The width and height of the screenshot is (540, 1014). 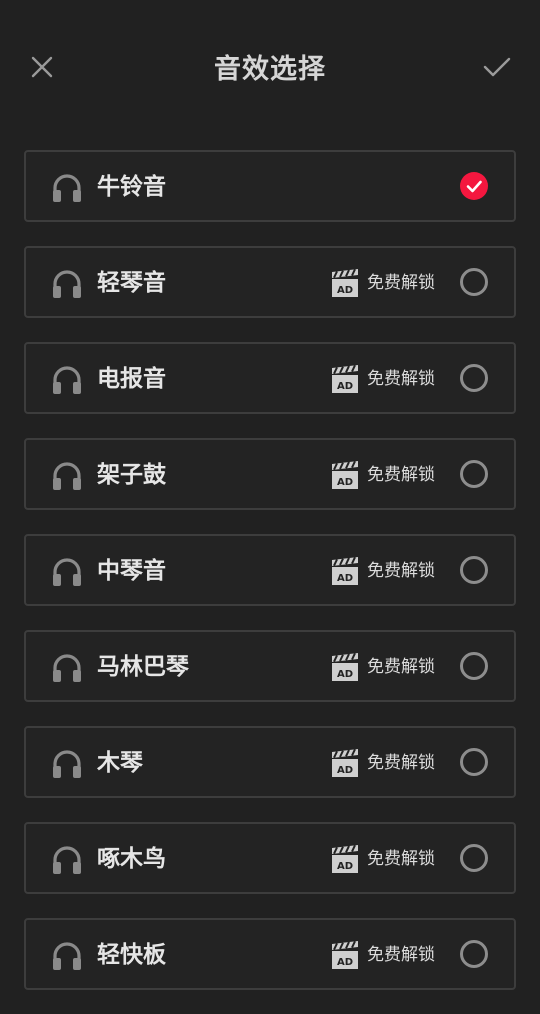 I want to click on sound-item-name: 架子鼓, so click(x=131, y=475).